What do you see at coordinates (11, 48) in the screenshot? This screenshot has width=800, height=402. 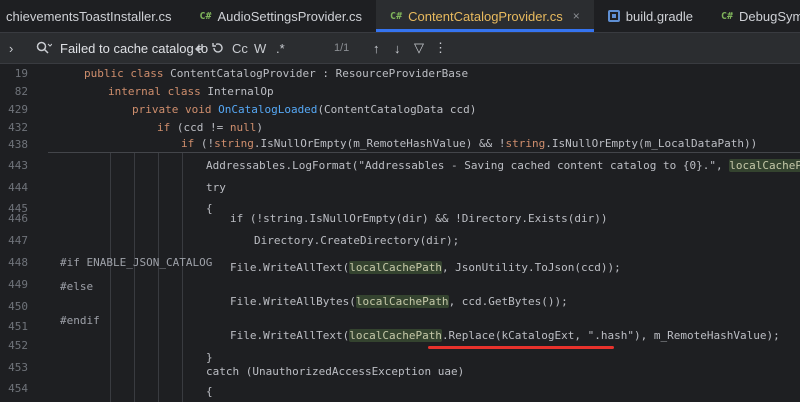 I see `expand-replace-chevron-icon: ›` at bounding box center [11, 48].